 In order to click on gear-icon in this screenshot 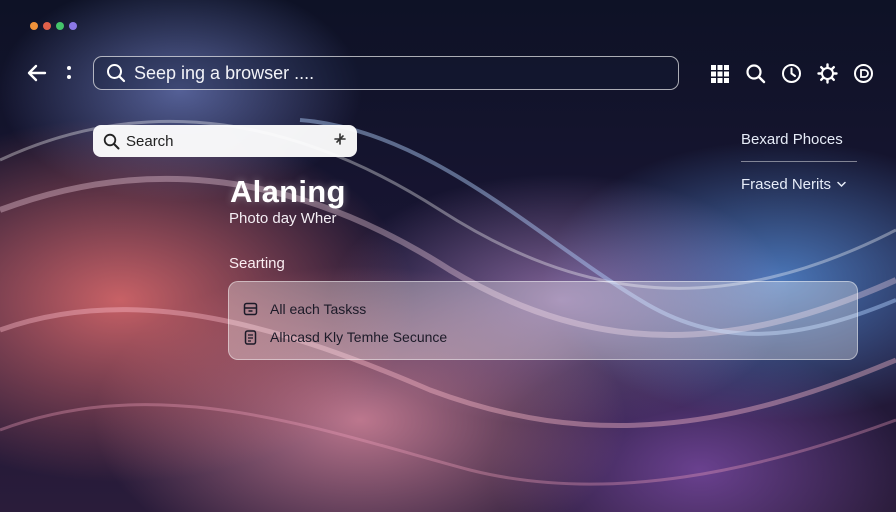, I will do `click(827, 73)`.